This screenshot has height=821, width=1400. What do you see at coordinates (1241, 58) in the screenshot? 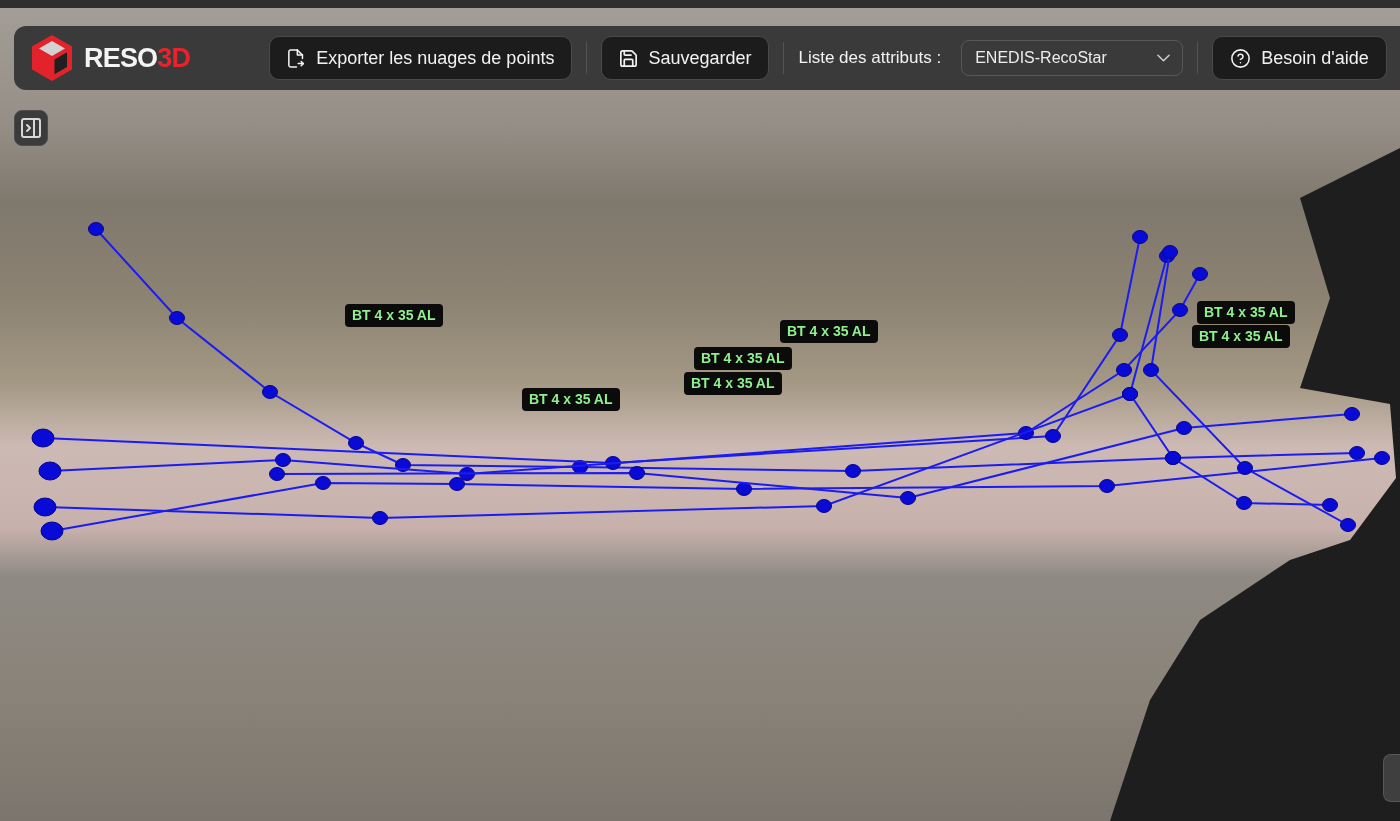
I see `help-icon` at bounding box center [1241, 58].